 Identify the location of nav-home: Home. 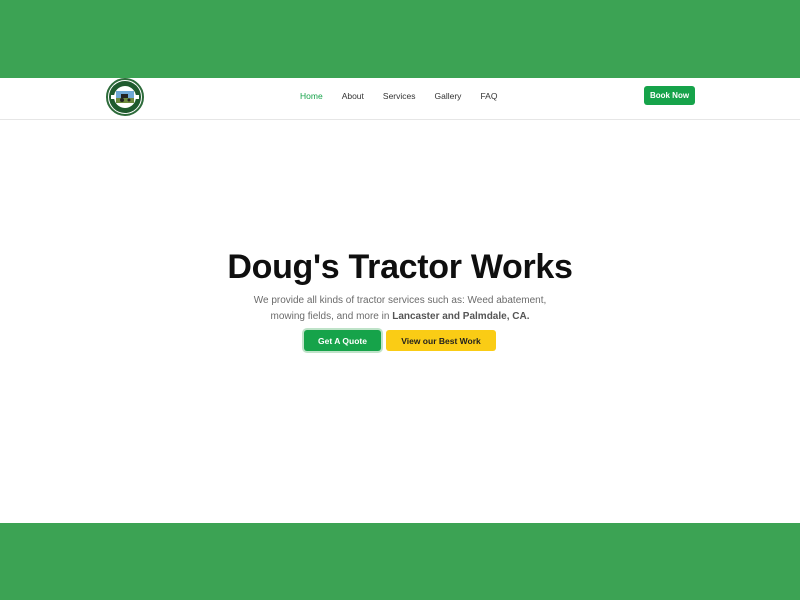
(311, 96).